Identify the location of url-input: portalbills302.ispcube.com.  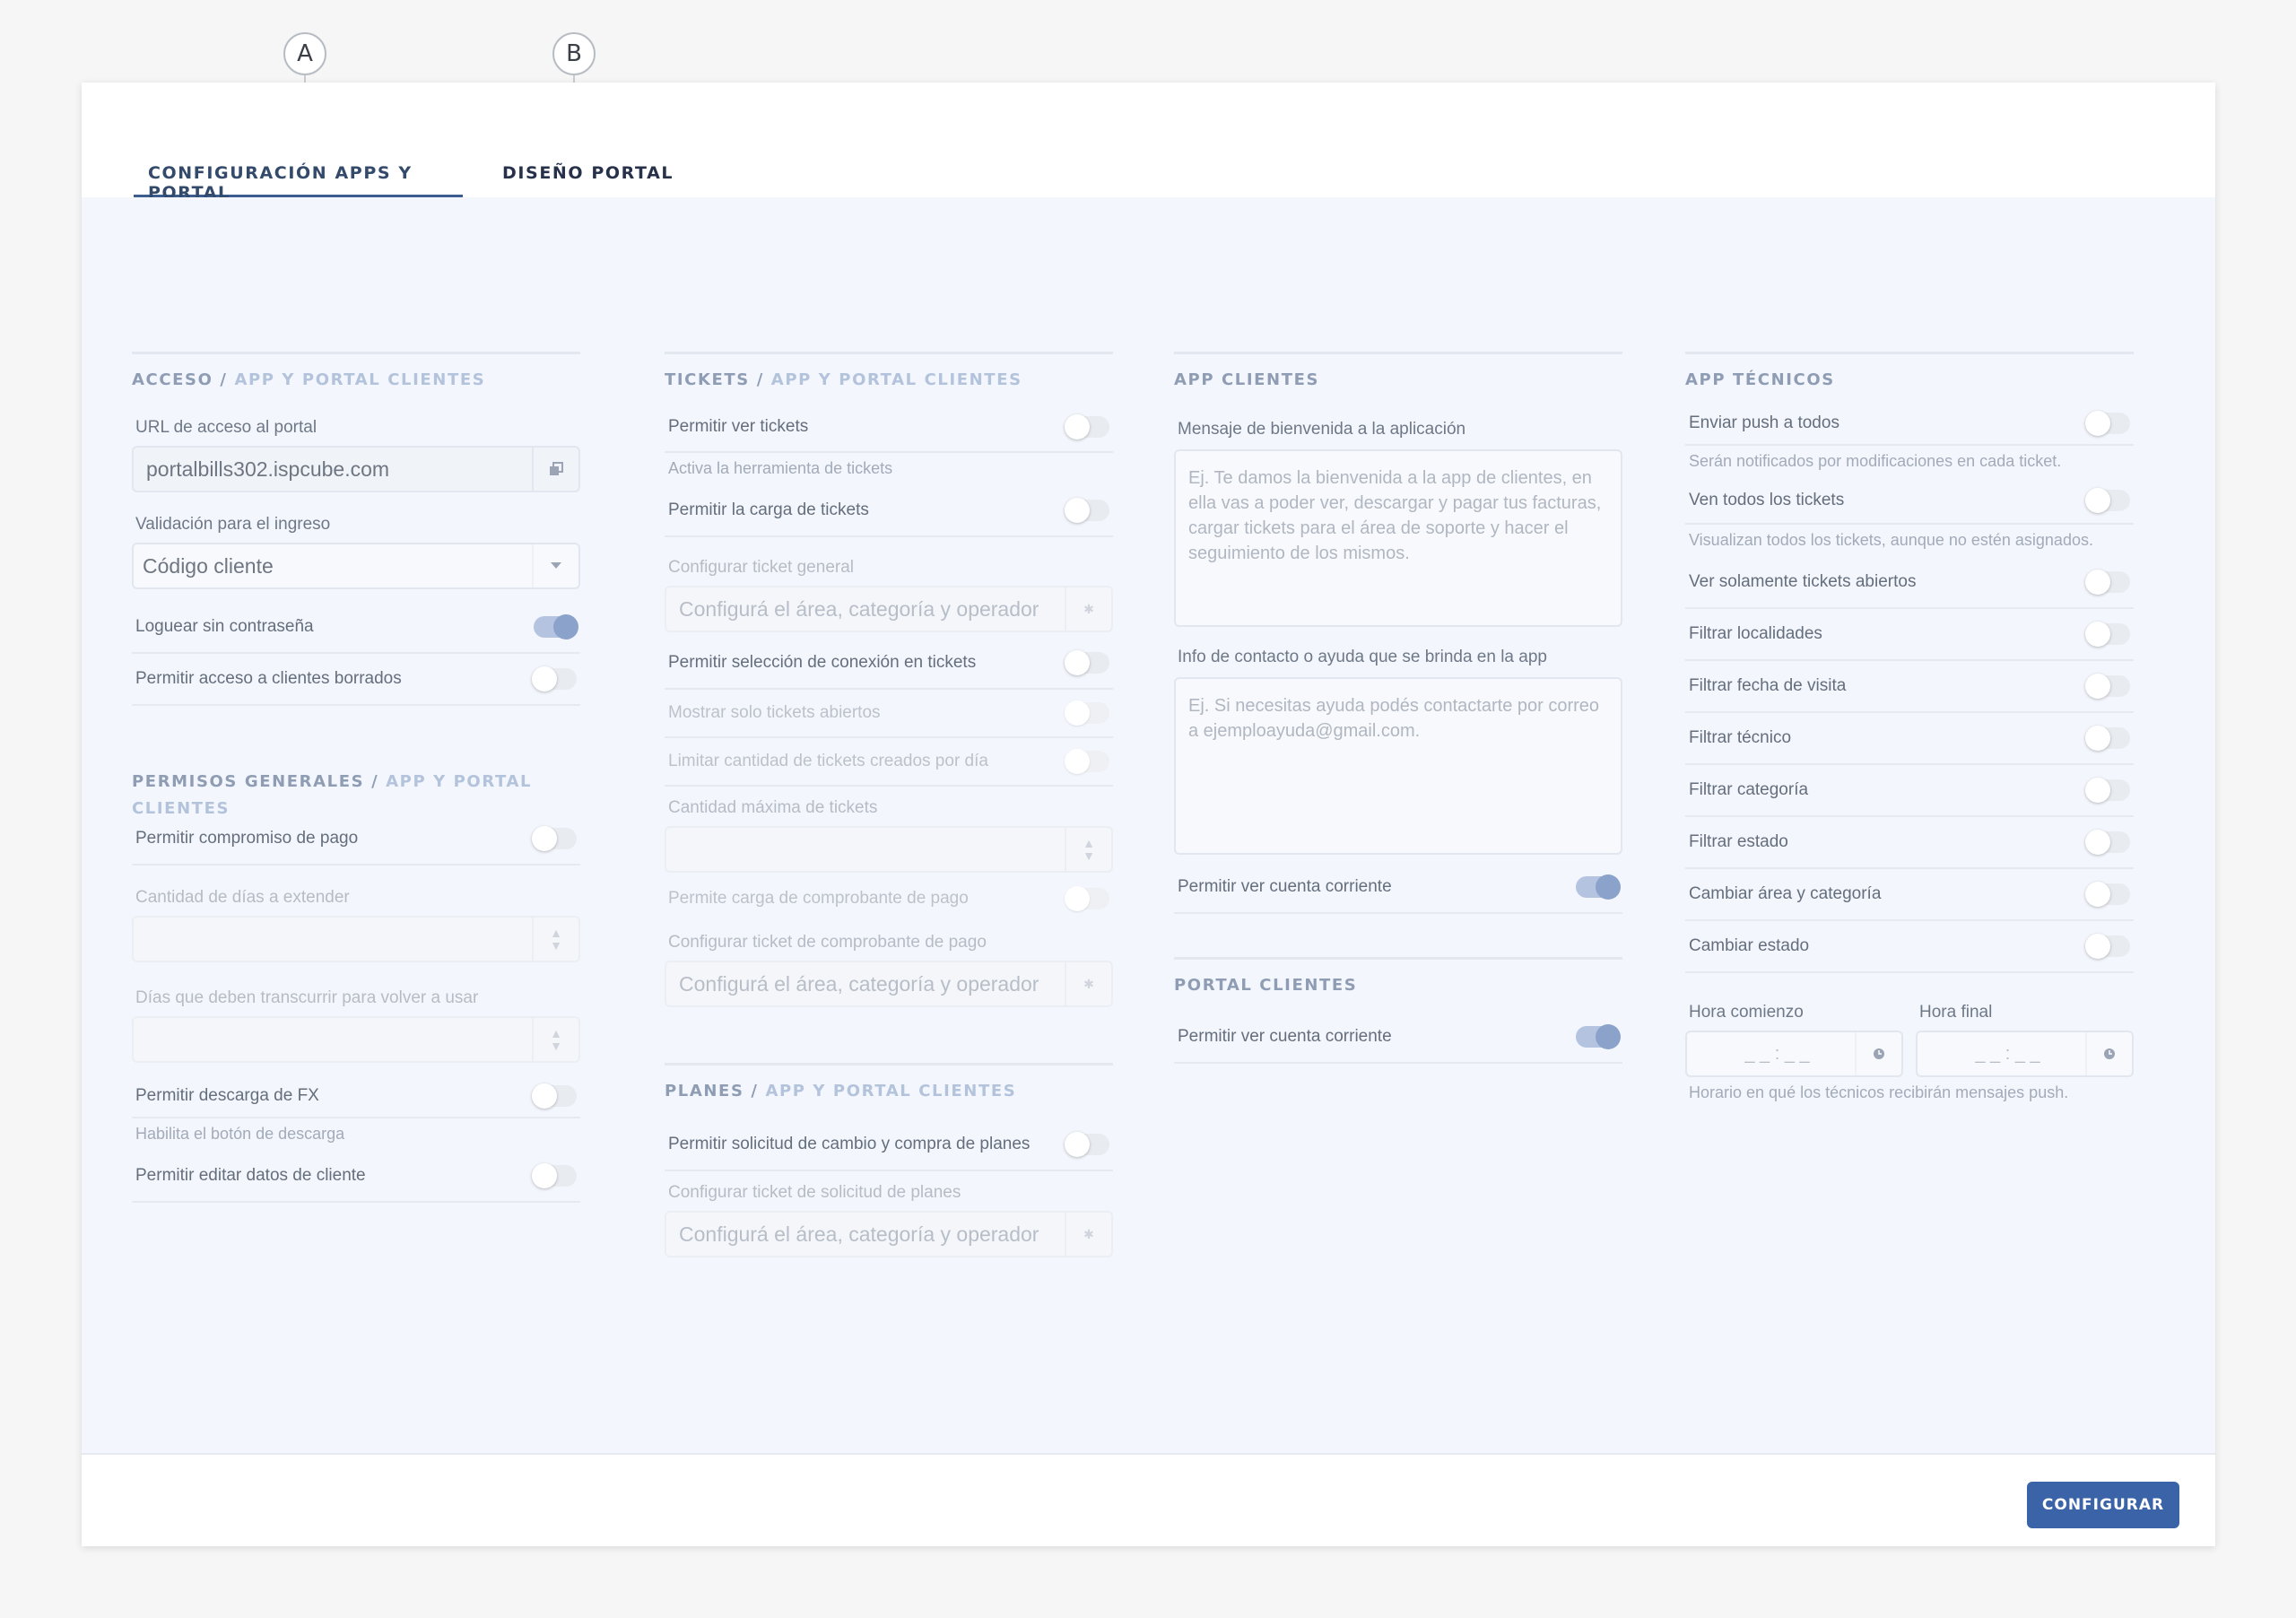
(356, 469).